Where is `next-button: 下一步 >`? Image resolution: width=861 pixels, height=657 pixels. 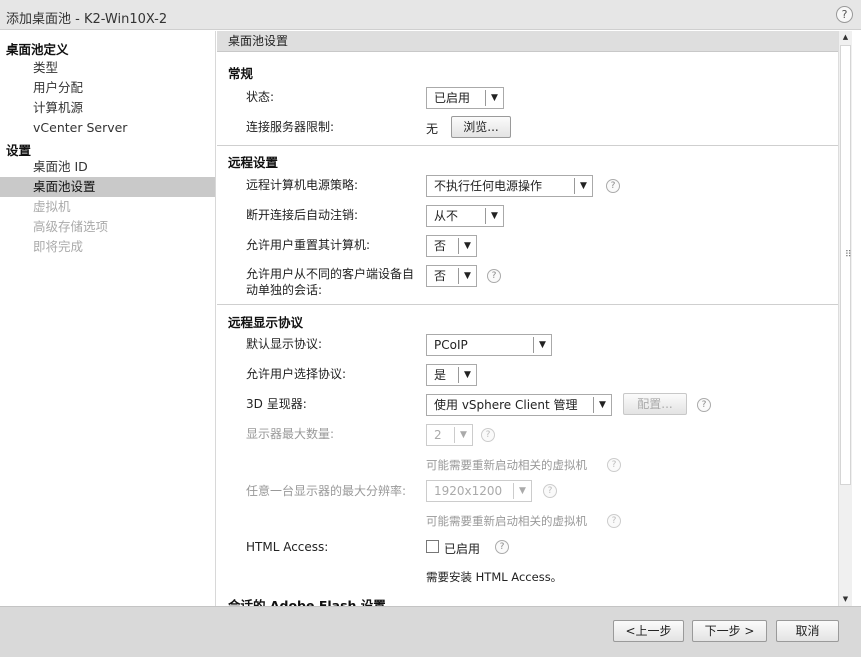
next-button: 下一步 > is located at coordinates (729, 631).